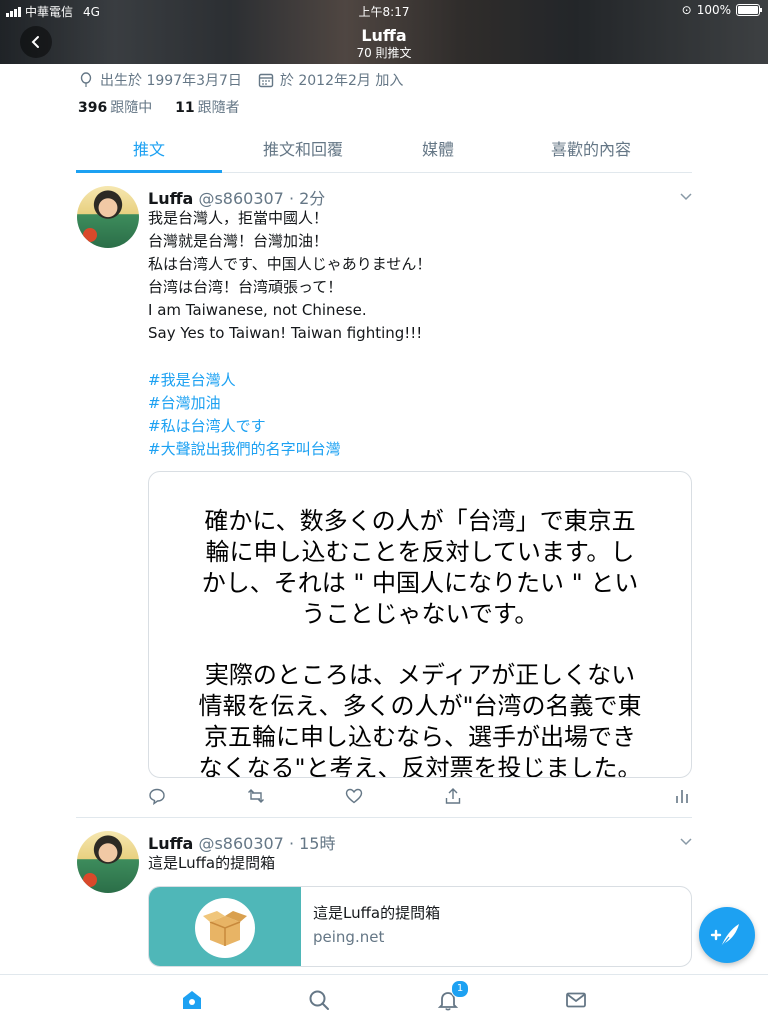  What do you see at coordinates (184, 402) in the screenshot?
I see `hashtag-link: #台灣加油` at bounding box center [184, 402].